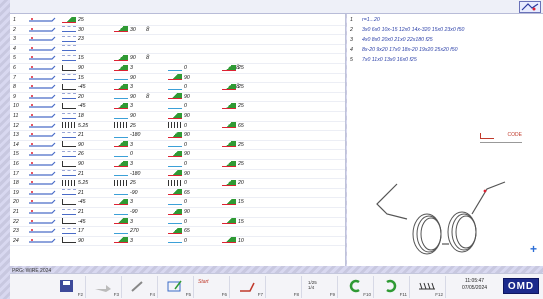 The width and height of the screenshot is (543, 299). What do you see at coordinates (73, 39) in the screenshot?
I see `step-feed-cell: 23` at bounding box center [73, 39].